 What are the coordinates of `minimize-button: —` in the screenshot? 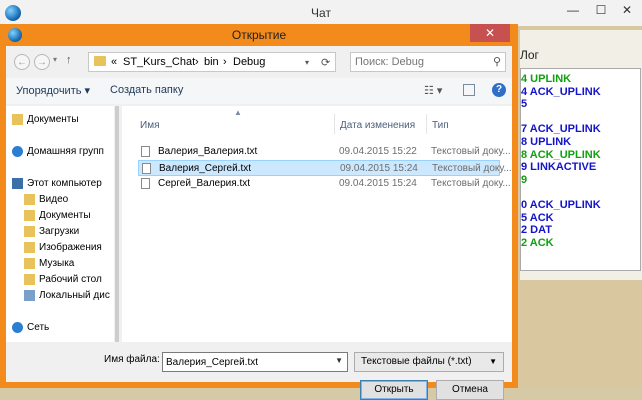 It's located at (573, 10).